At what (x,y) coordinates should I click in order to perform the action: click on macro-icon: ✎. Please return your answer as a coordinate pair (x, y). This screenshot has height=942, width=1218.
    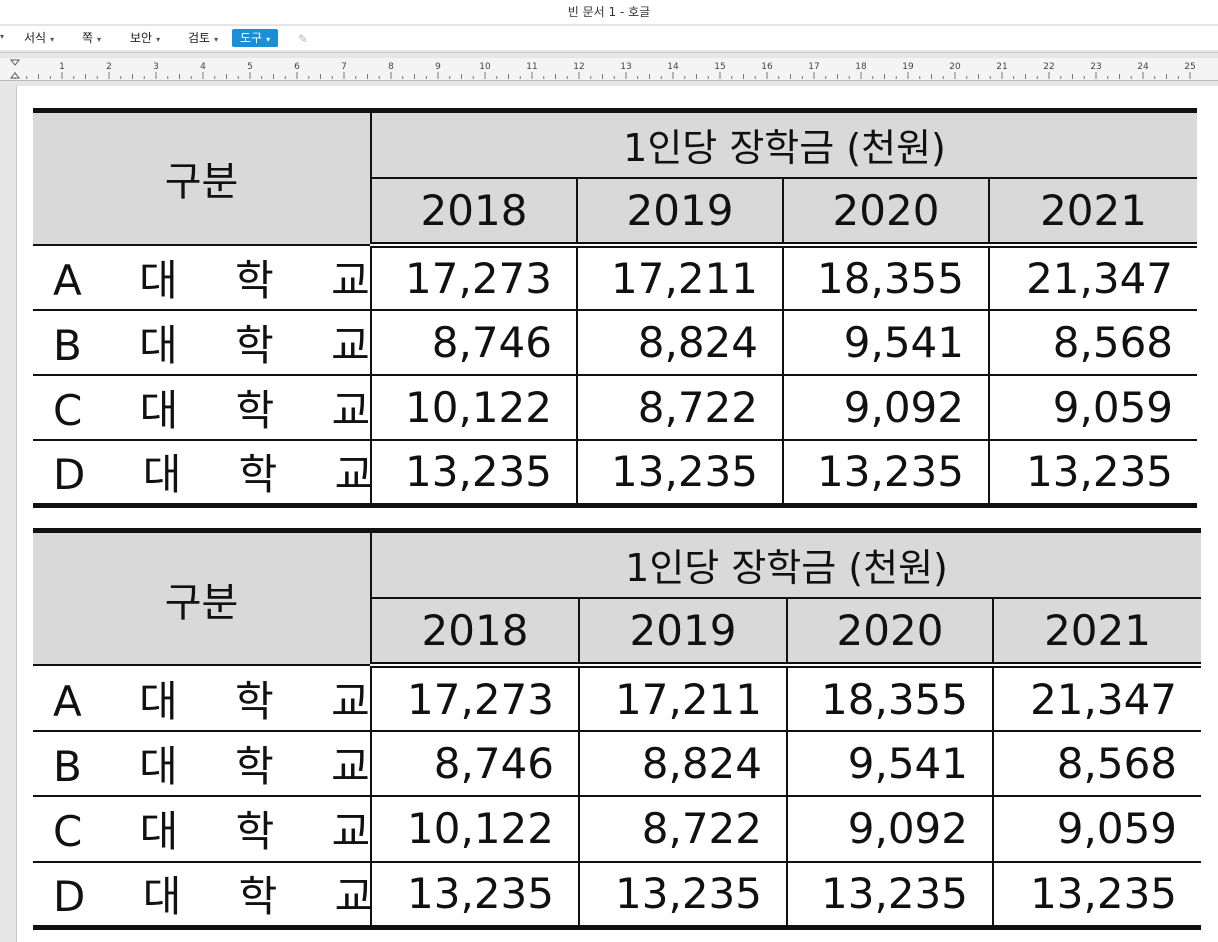
    Looking at the image, I should click on (306, 39).